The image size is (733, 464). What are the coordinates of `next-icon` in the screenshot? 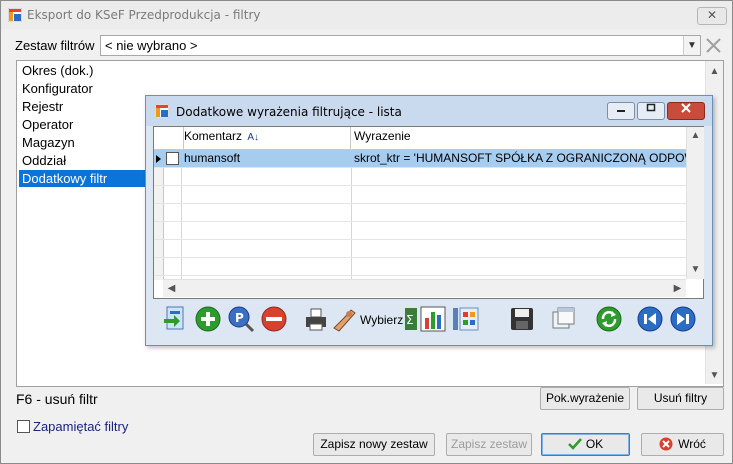 It's located at (683, 319).